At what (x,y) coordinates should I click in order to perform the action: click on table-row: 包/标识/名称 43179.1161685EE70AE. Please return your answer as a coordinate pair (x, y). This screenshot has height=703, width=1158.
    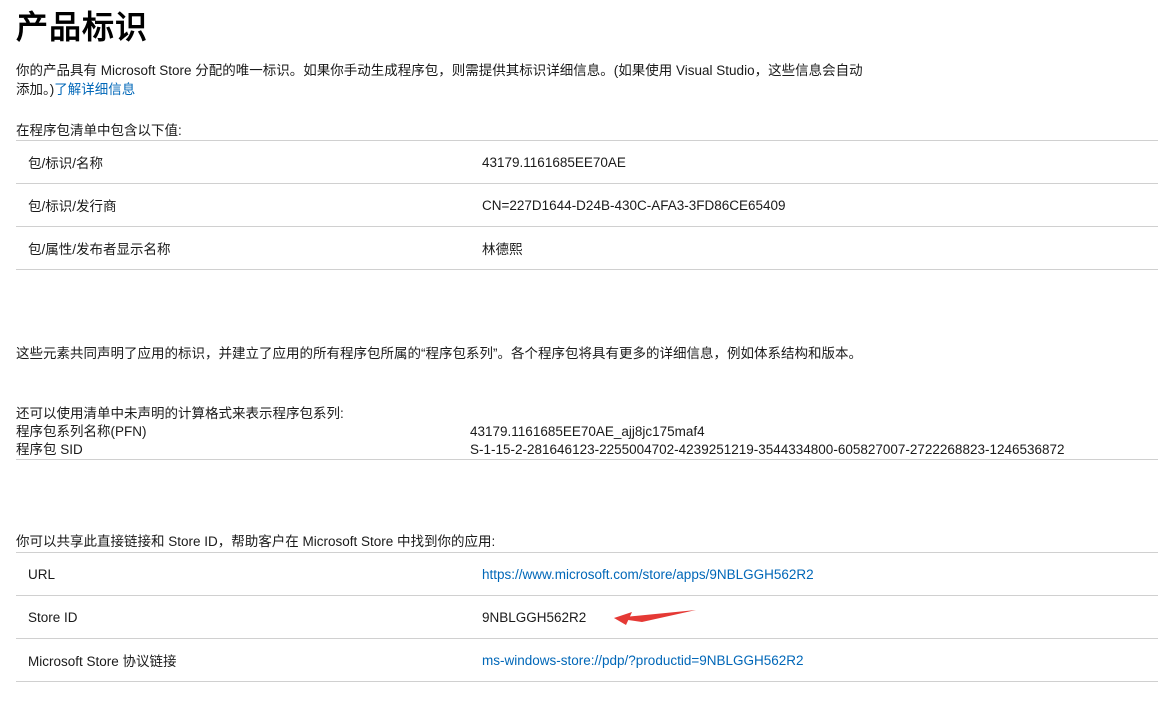
    Looking at the image, I should click on (587, 162).